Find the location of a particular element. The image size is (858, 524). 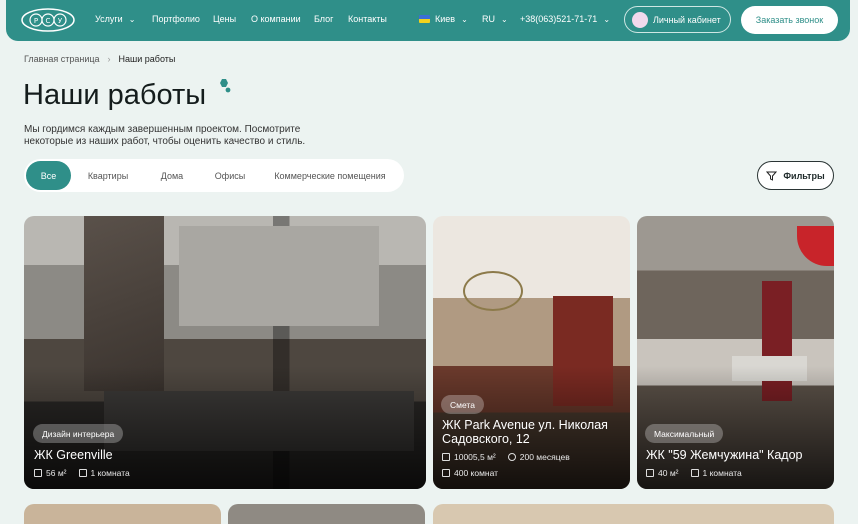

svg-text: P is located at coordinates (36, 21).